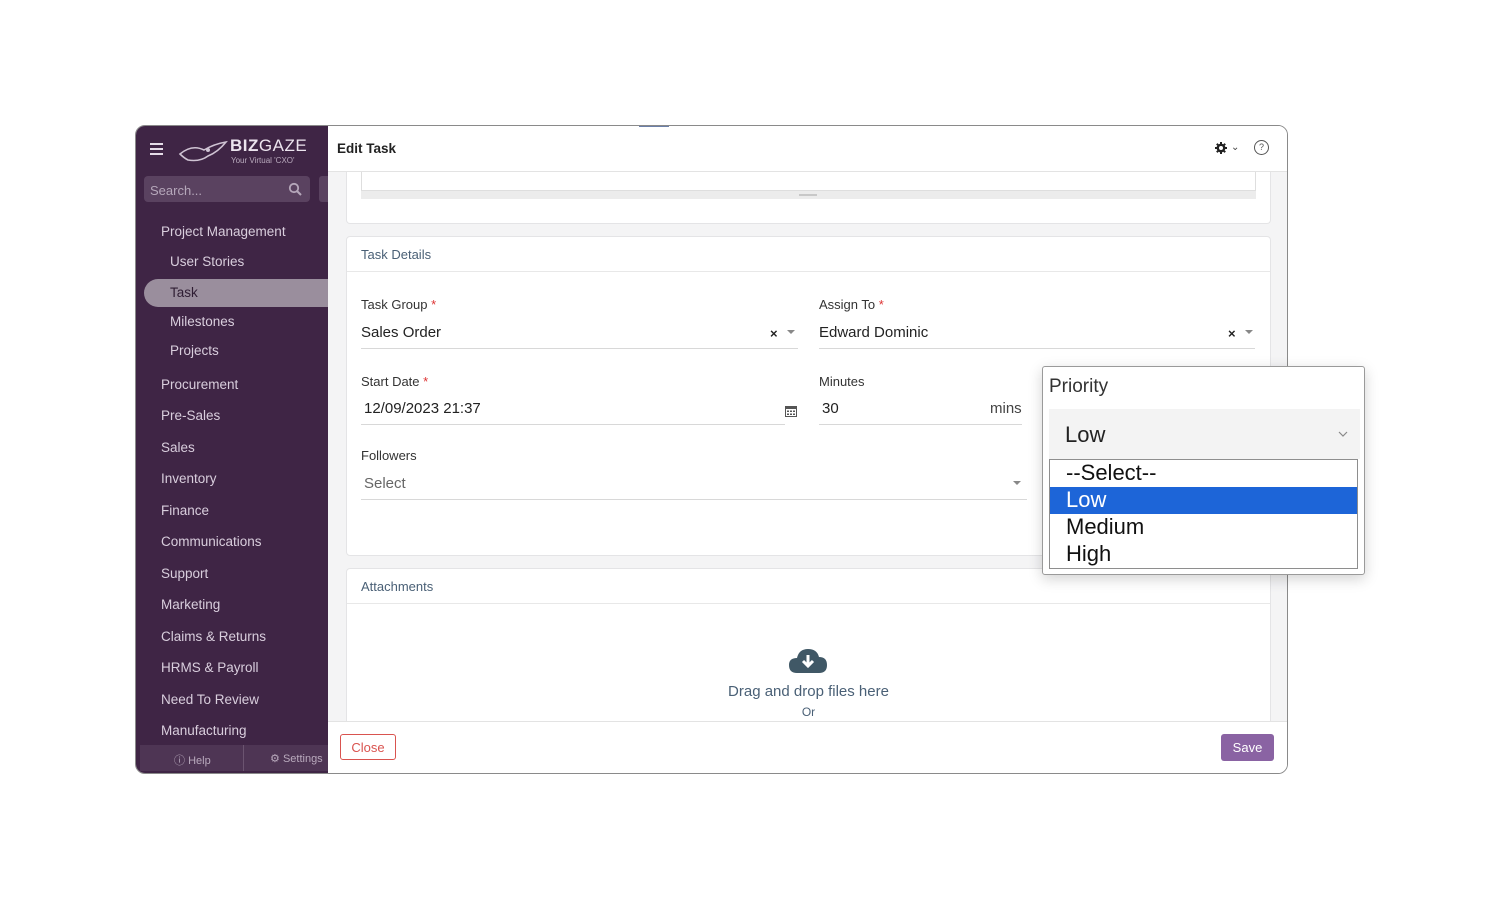  What do you see at coordinates (302, 759) in the screenshot?
I see `settings-label: Settings` at bounding box center [302, 759].